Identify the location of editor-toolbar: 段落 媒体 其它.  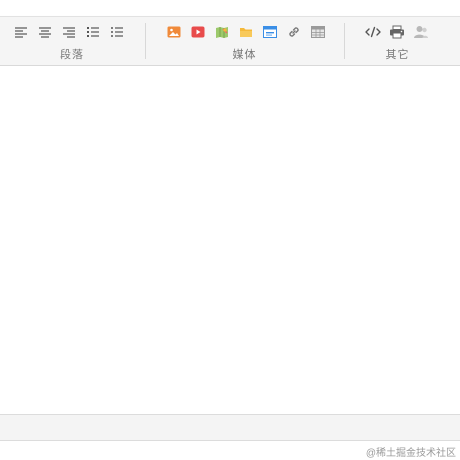
(230, 41).